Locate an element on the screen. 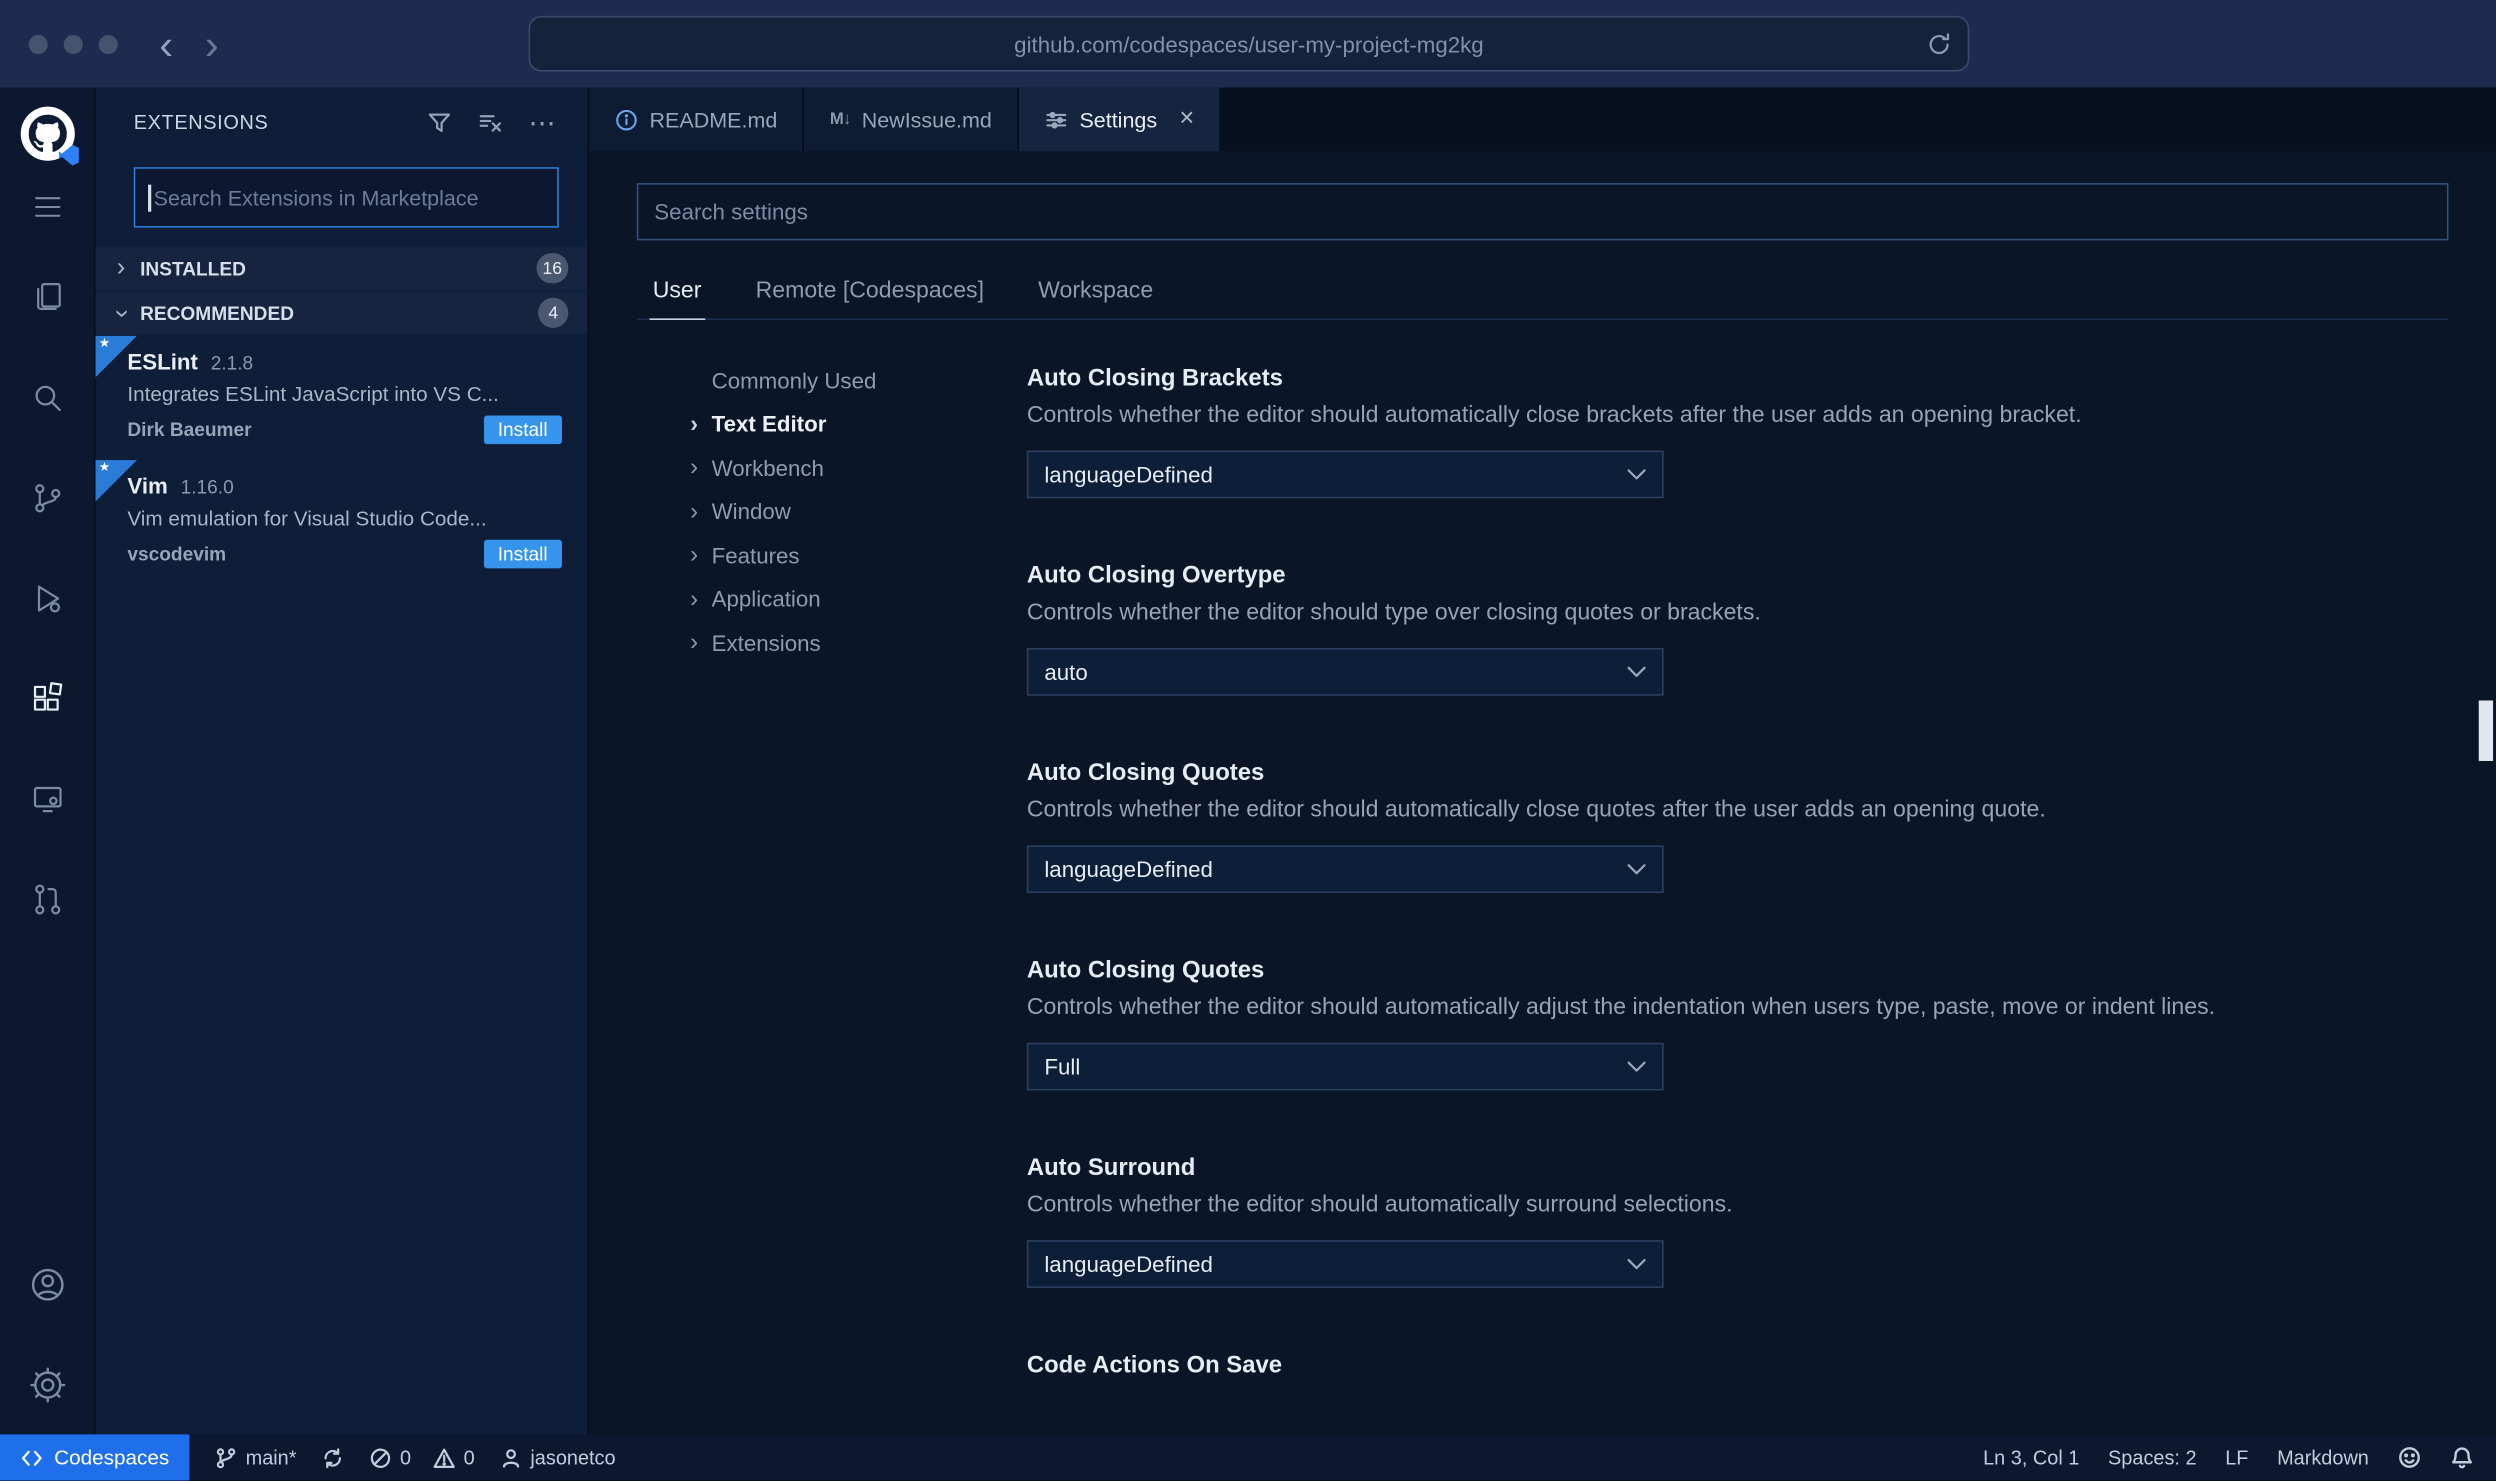  codespaces-status-button: Codespaces is located at coordinates (95, 1457).